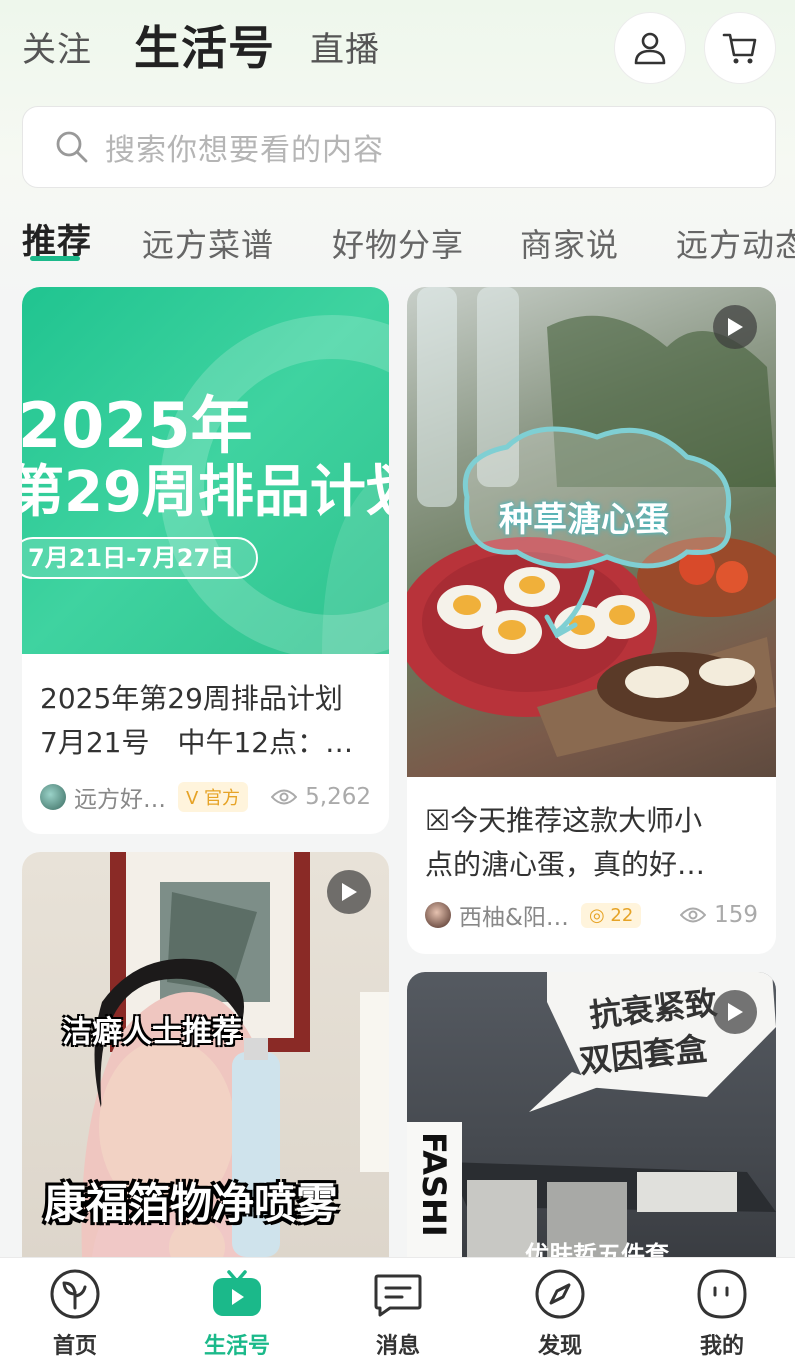 This screenshot has width=795, height=1369. I want to click on search-bar: 搜索你想要看的内容, so click(399, 147).